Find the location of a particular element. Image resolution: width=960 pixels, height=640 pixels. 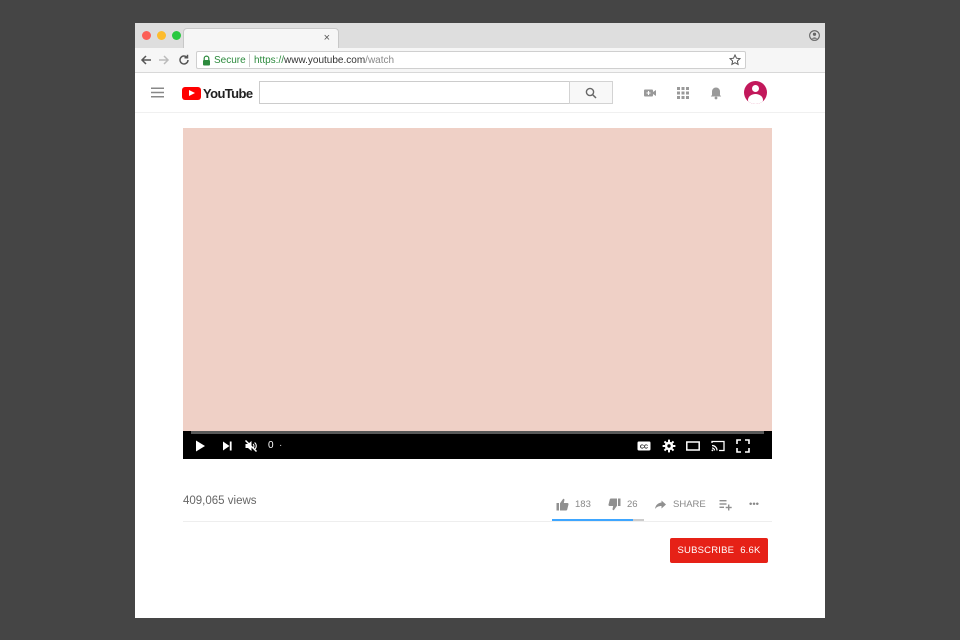

address-bar: Secure https://www.youtube.com/watch is located at coordinates (480, 60).